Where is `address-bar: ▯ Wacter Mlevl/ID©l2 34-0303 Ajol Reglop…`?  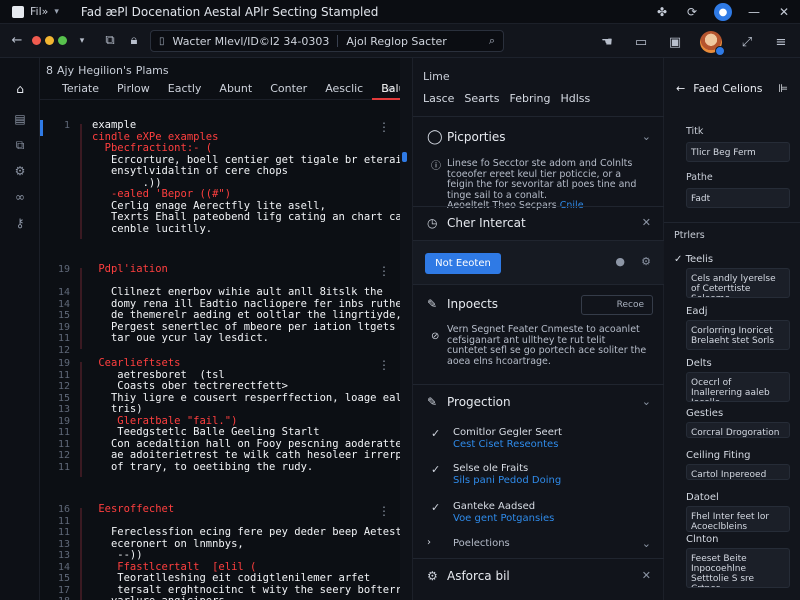
address-bar: ▯ Wacter Mlevl/ID©l2 34-0303 Ajol Reglop… is located at coordinates (327, 41).